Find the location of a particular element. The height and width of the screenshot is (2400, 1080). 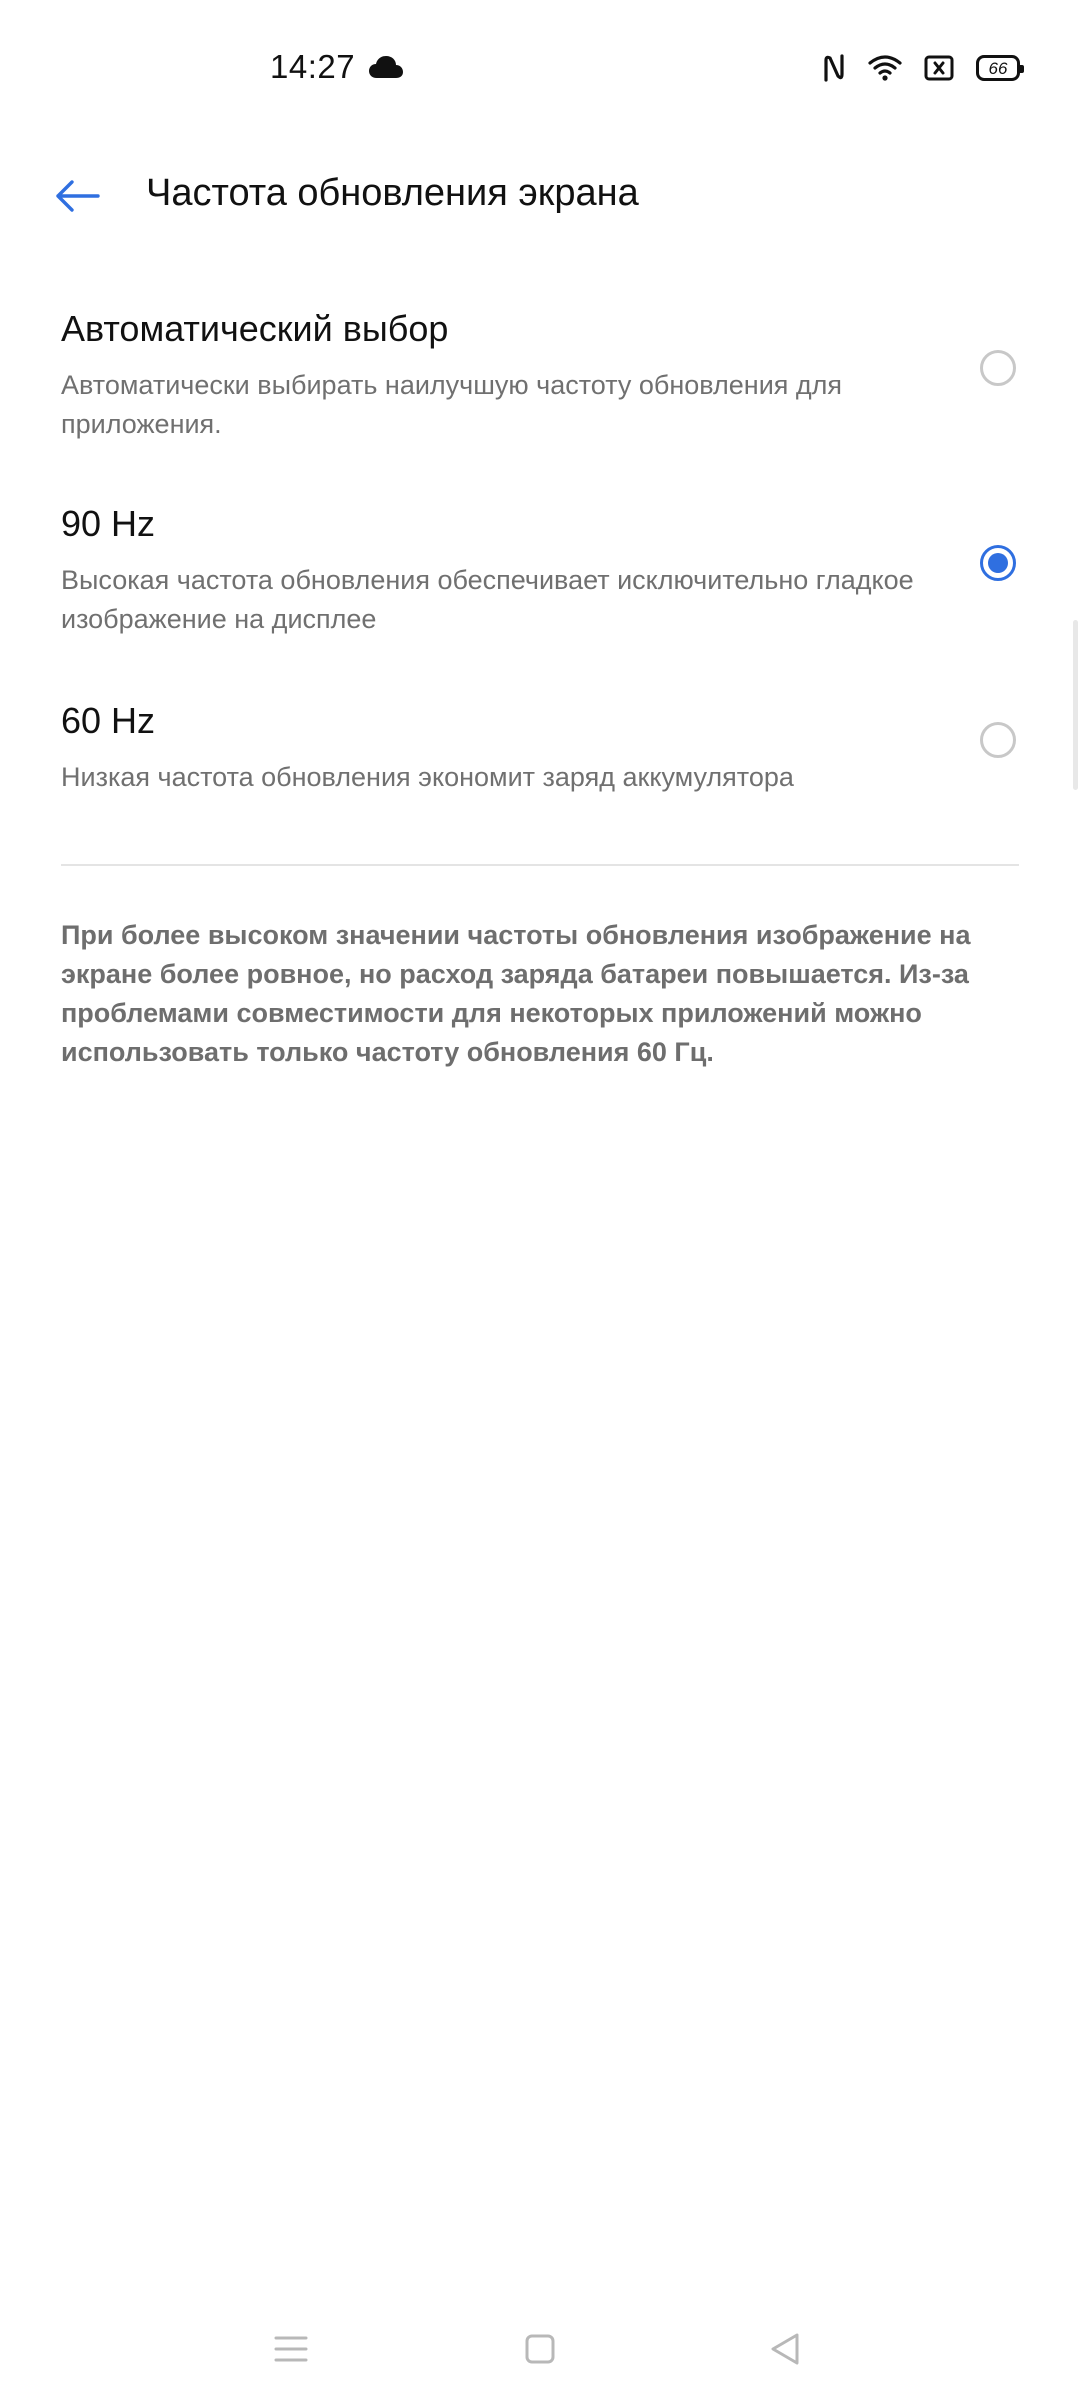

recent-apps-button is located at coordinates (291, 2349).